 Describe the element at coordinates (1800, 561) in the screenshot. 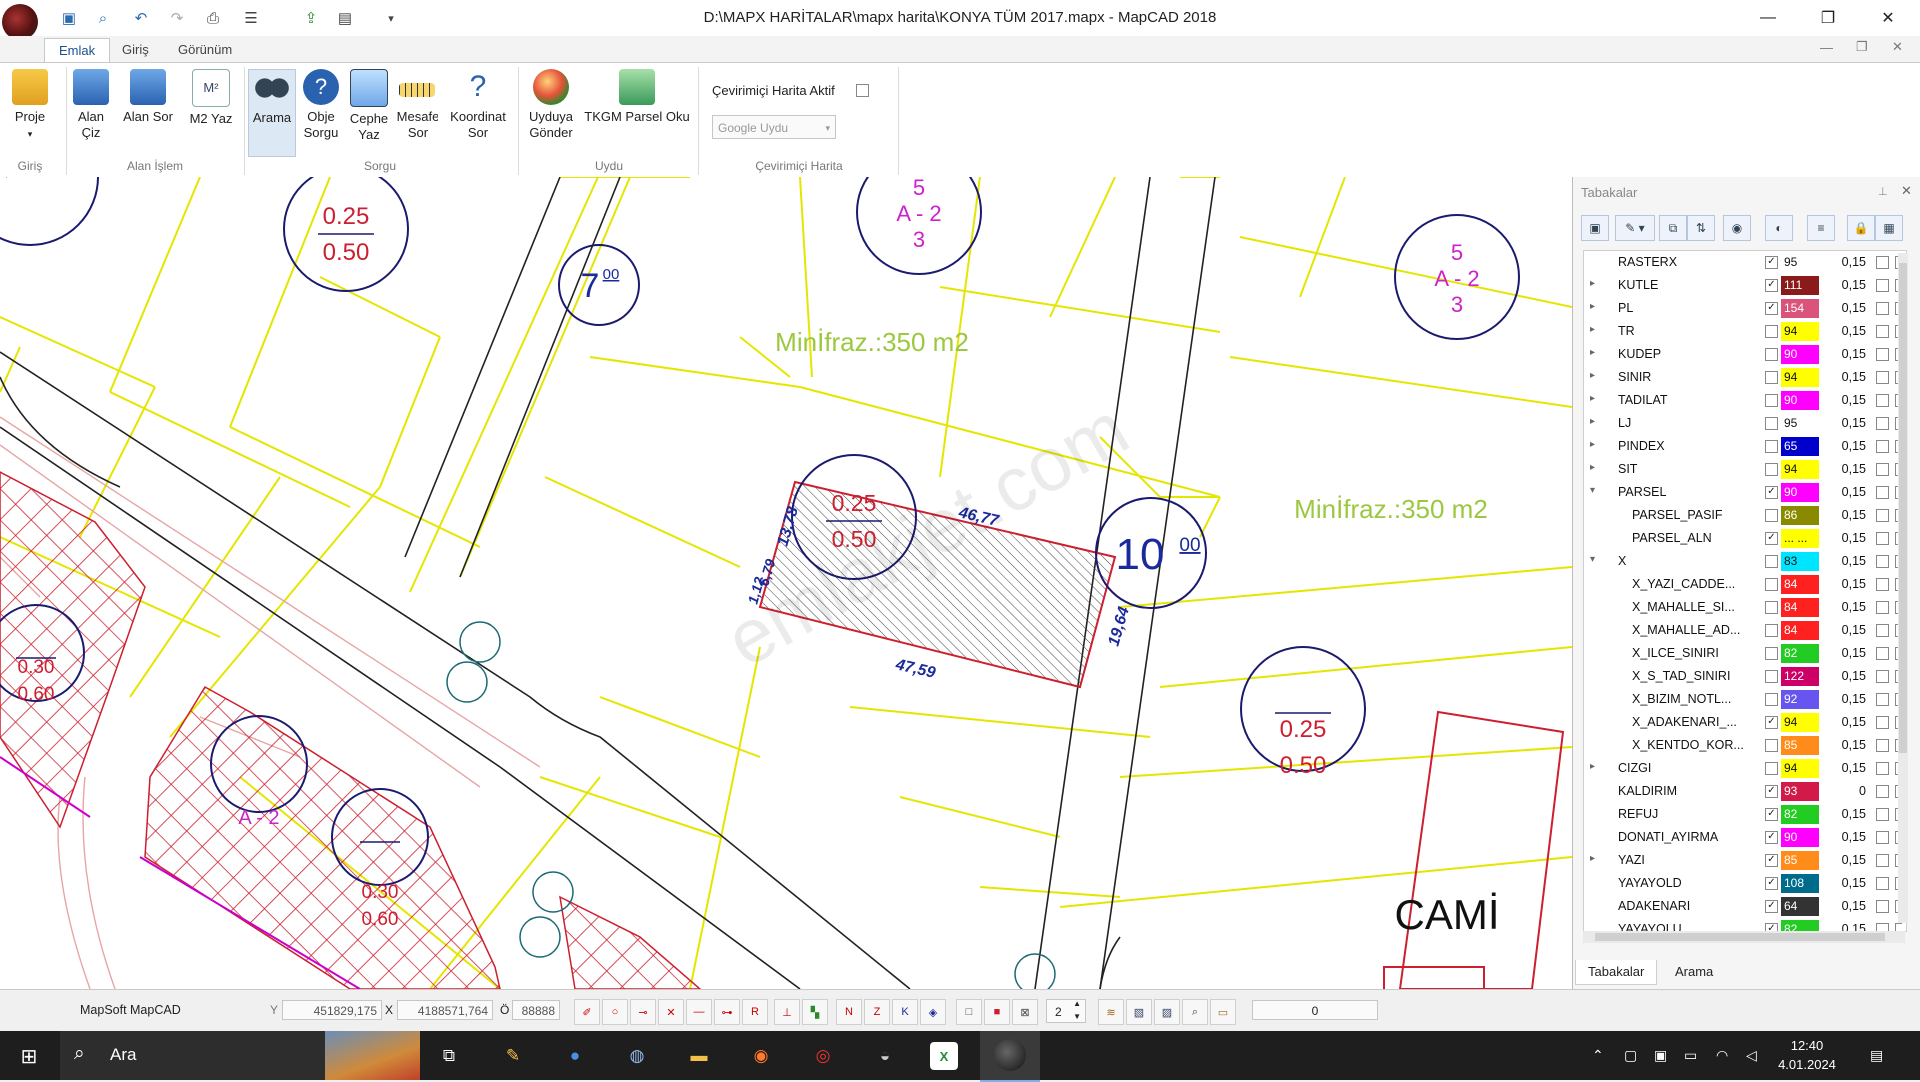

I see `layer-color-swatch: 83` at that location.